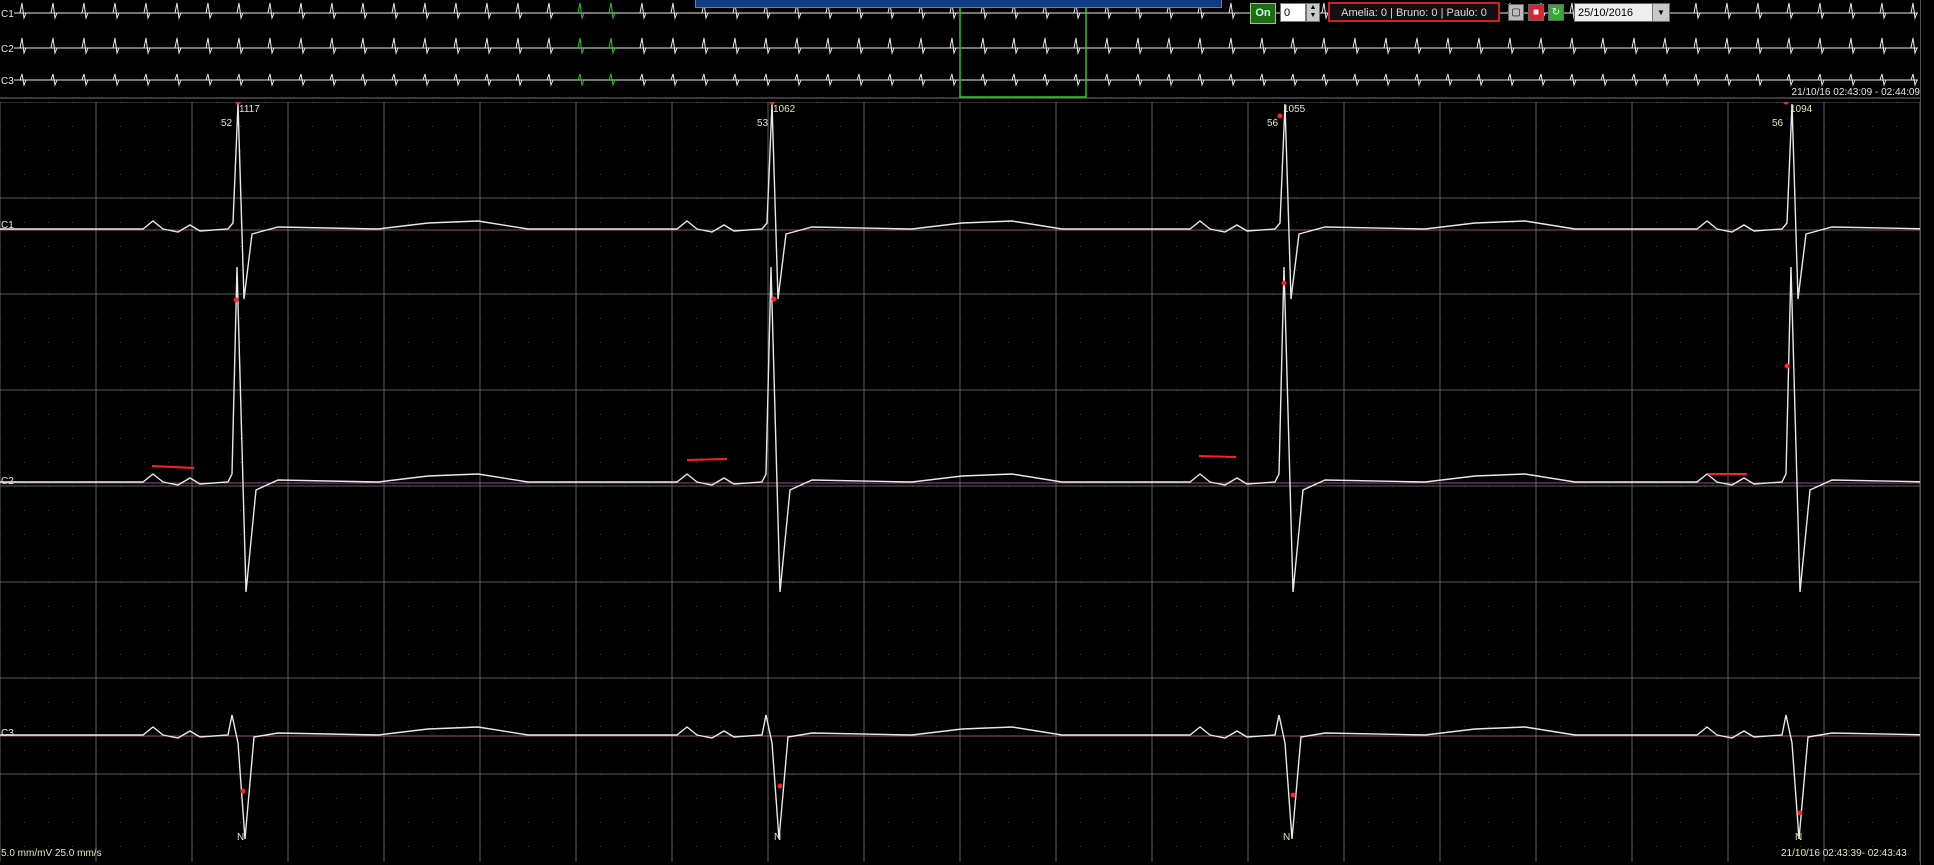 The height and width of the screenshot is (865, 1934). Describe the element at coordinates (1660, 12) in the screenshot. I see `chevron-down-icon: ▼` at that location.